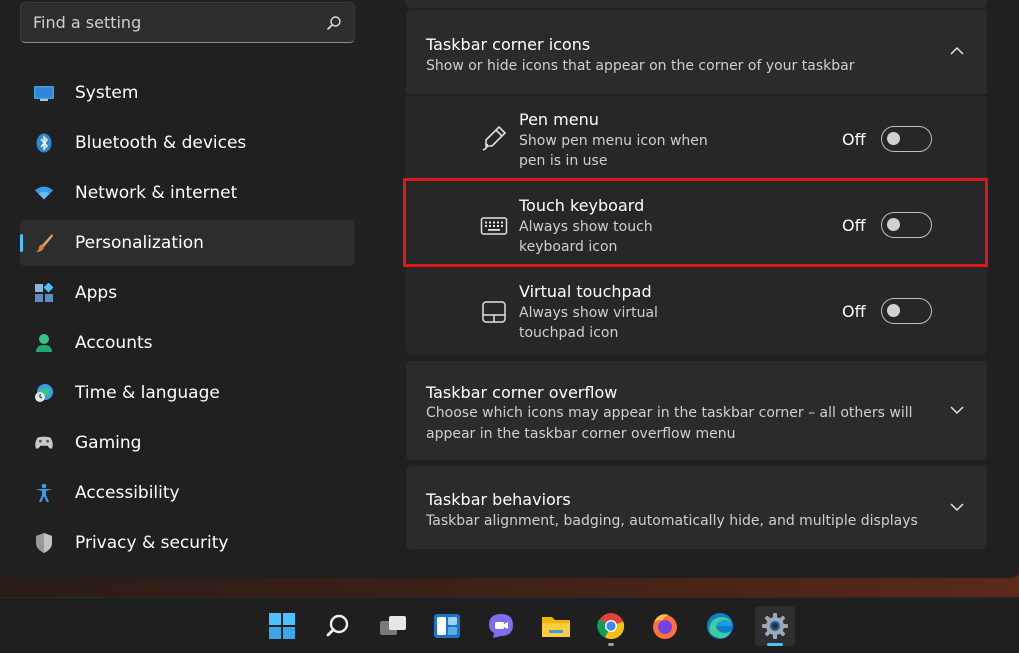 The width and height of the screenshot is (1019, 653). What do you see at coordinates (187, 443) in the screenshot?
I see `sidebar-item-gaming: Gaming` at bounding box center [187, 443].